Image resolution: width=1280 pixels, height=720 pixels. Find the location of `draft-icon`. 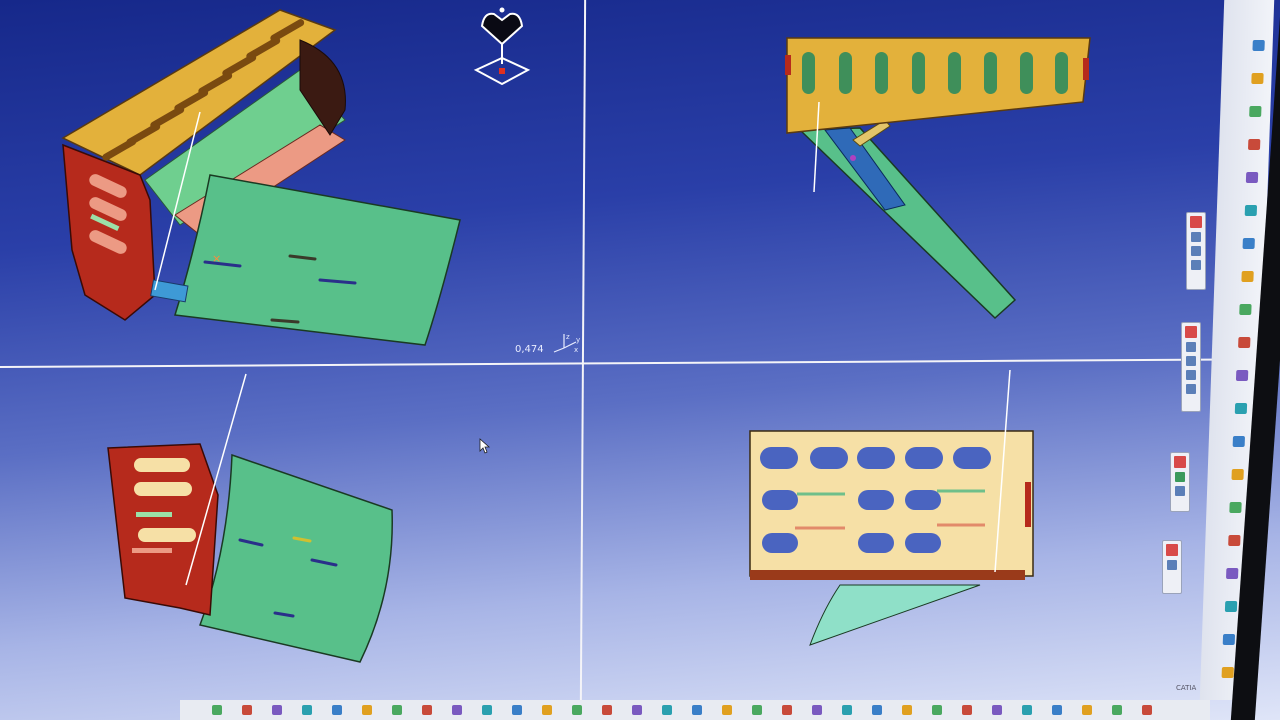

draft-icon is located at coordinates (1242, 375).